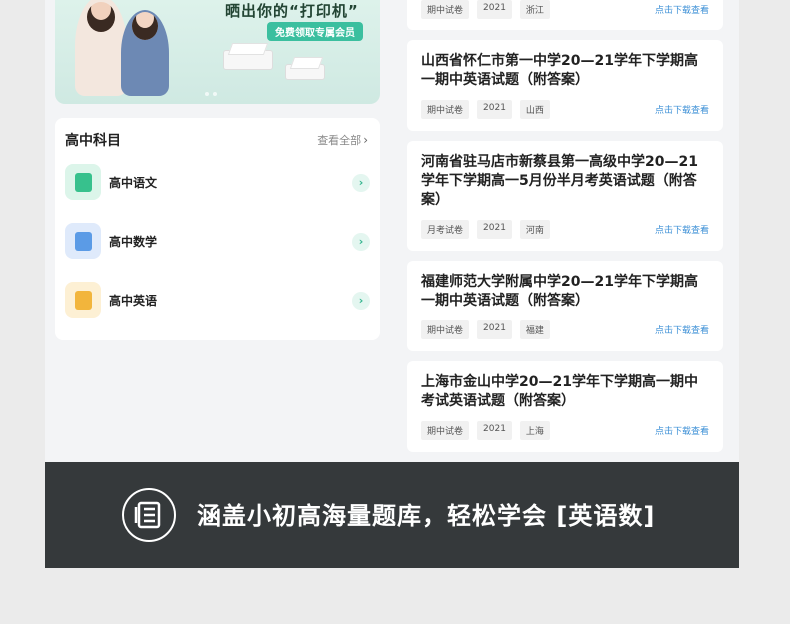  What do you see at coordinates (559, 291) in the screenshot?
I see `exam-title: 福建师范大学附属中学20—21学年下学期高一期中英语试题（附答案）` at bounding box center [559, 291].